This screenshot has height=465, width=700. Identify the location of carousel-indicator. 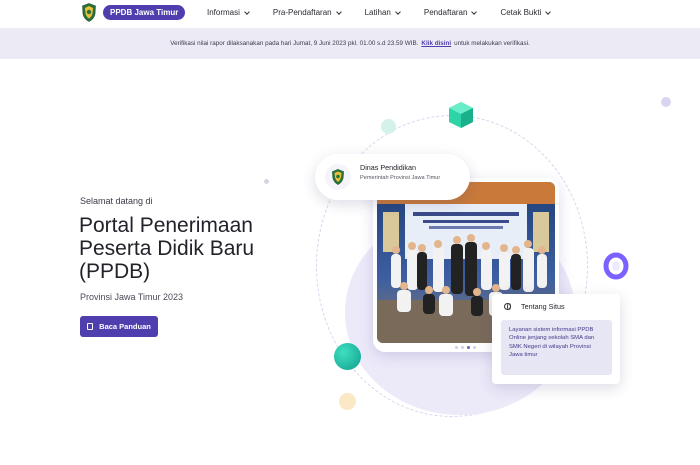
(467, 347).